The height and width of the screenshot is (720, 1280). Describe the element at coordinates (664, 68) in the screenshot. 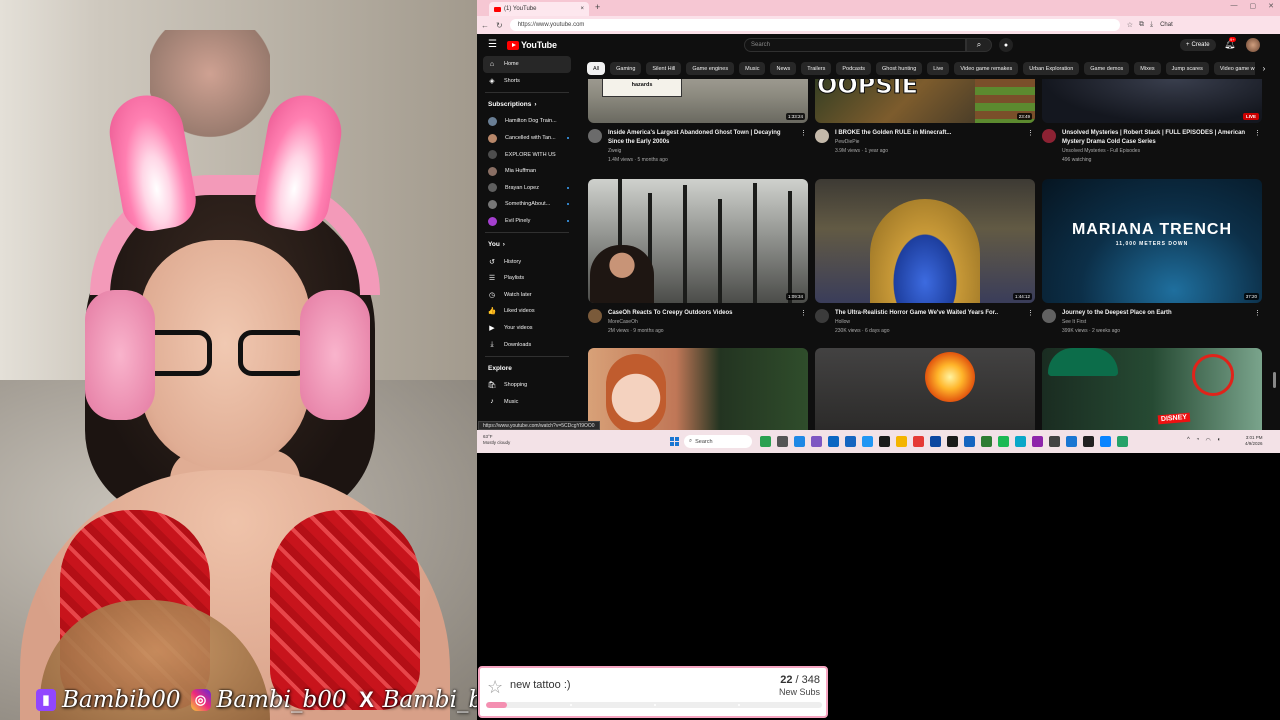

I see `chip-silent-hill: Silent Hill` at that location.